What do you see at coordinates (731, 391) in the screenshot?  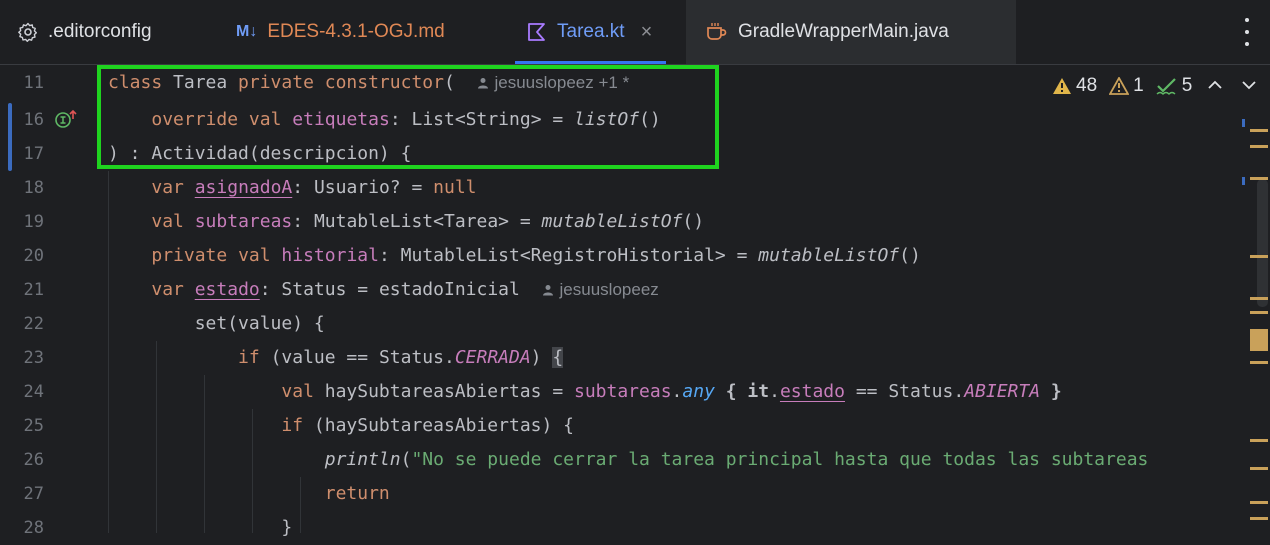 I see `lambda-brace: {` at bounding box center [731, 391].